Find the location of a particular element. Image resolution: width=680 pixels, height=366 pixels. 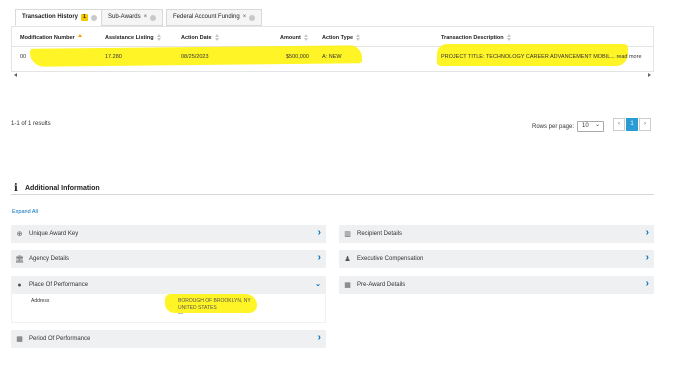

panel-executive-compensation: ♟ Executive Compensation › is located at coordinates (496, 259).